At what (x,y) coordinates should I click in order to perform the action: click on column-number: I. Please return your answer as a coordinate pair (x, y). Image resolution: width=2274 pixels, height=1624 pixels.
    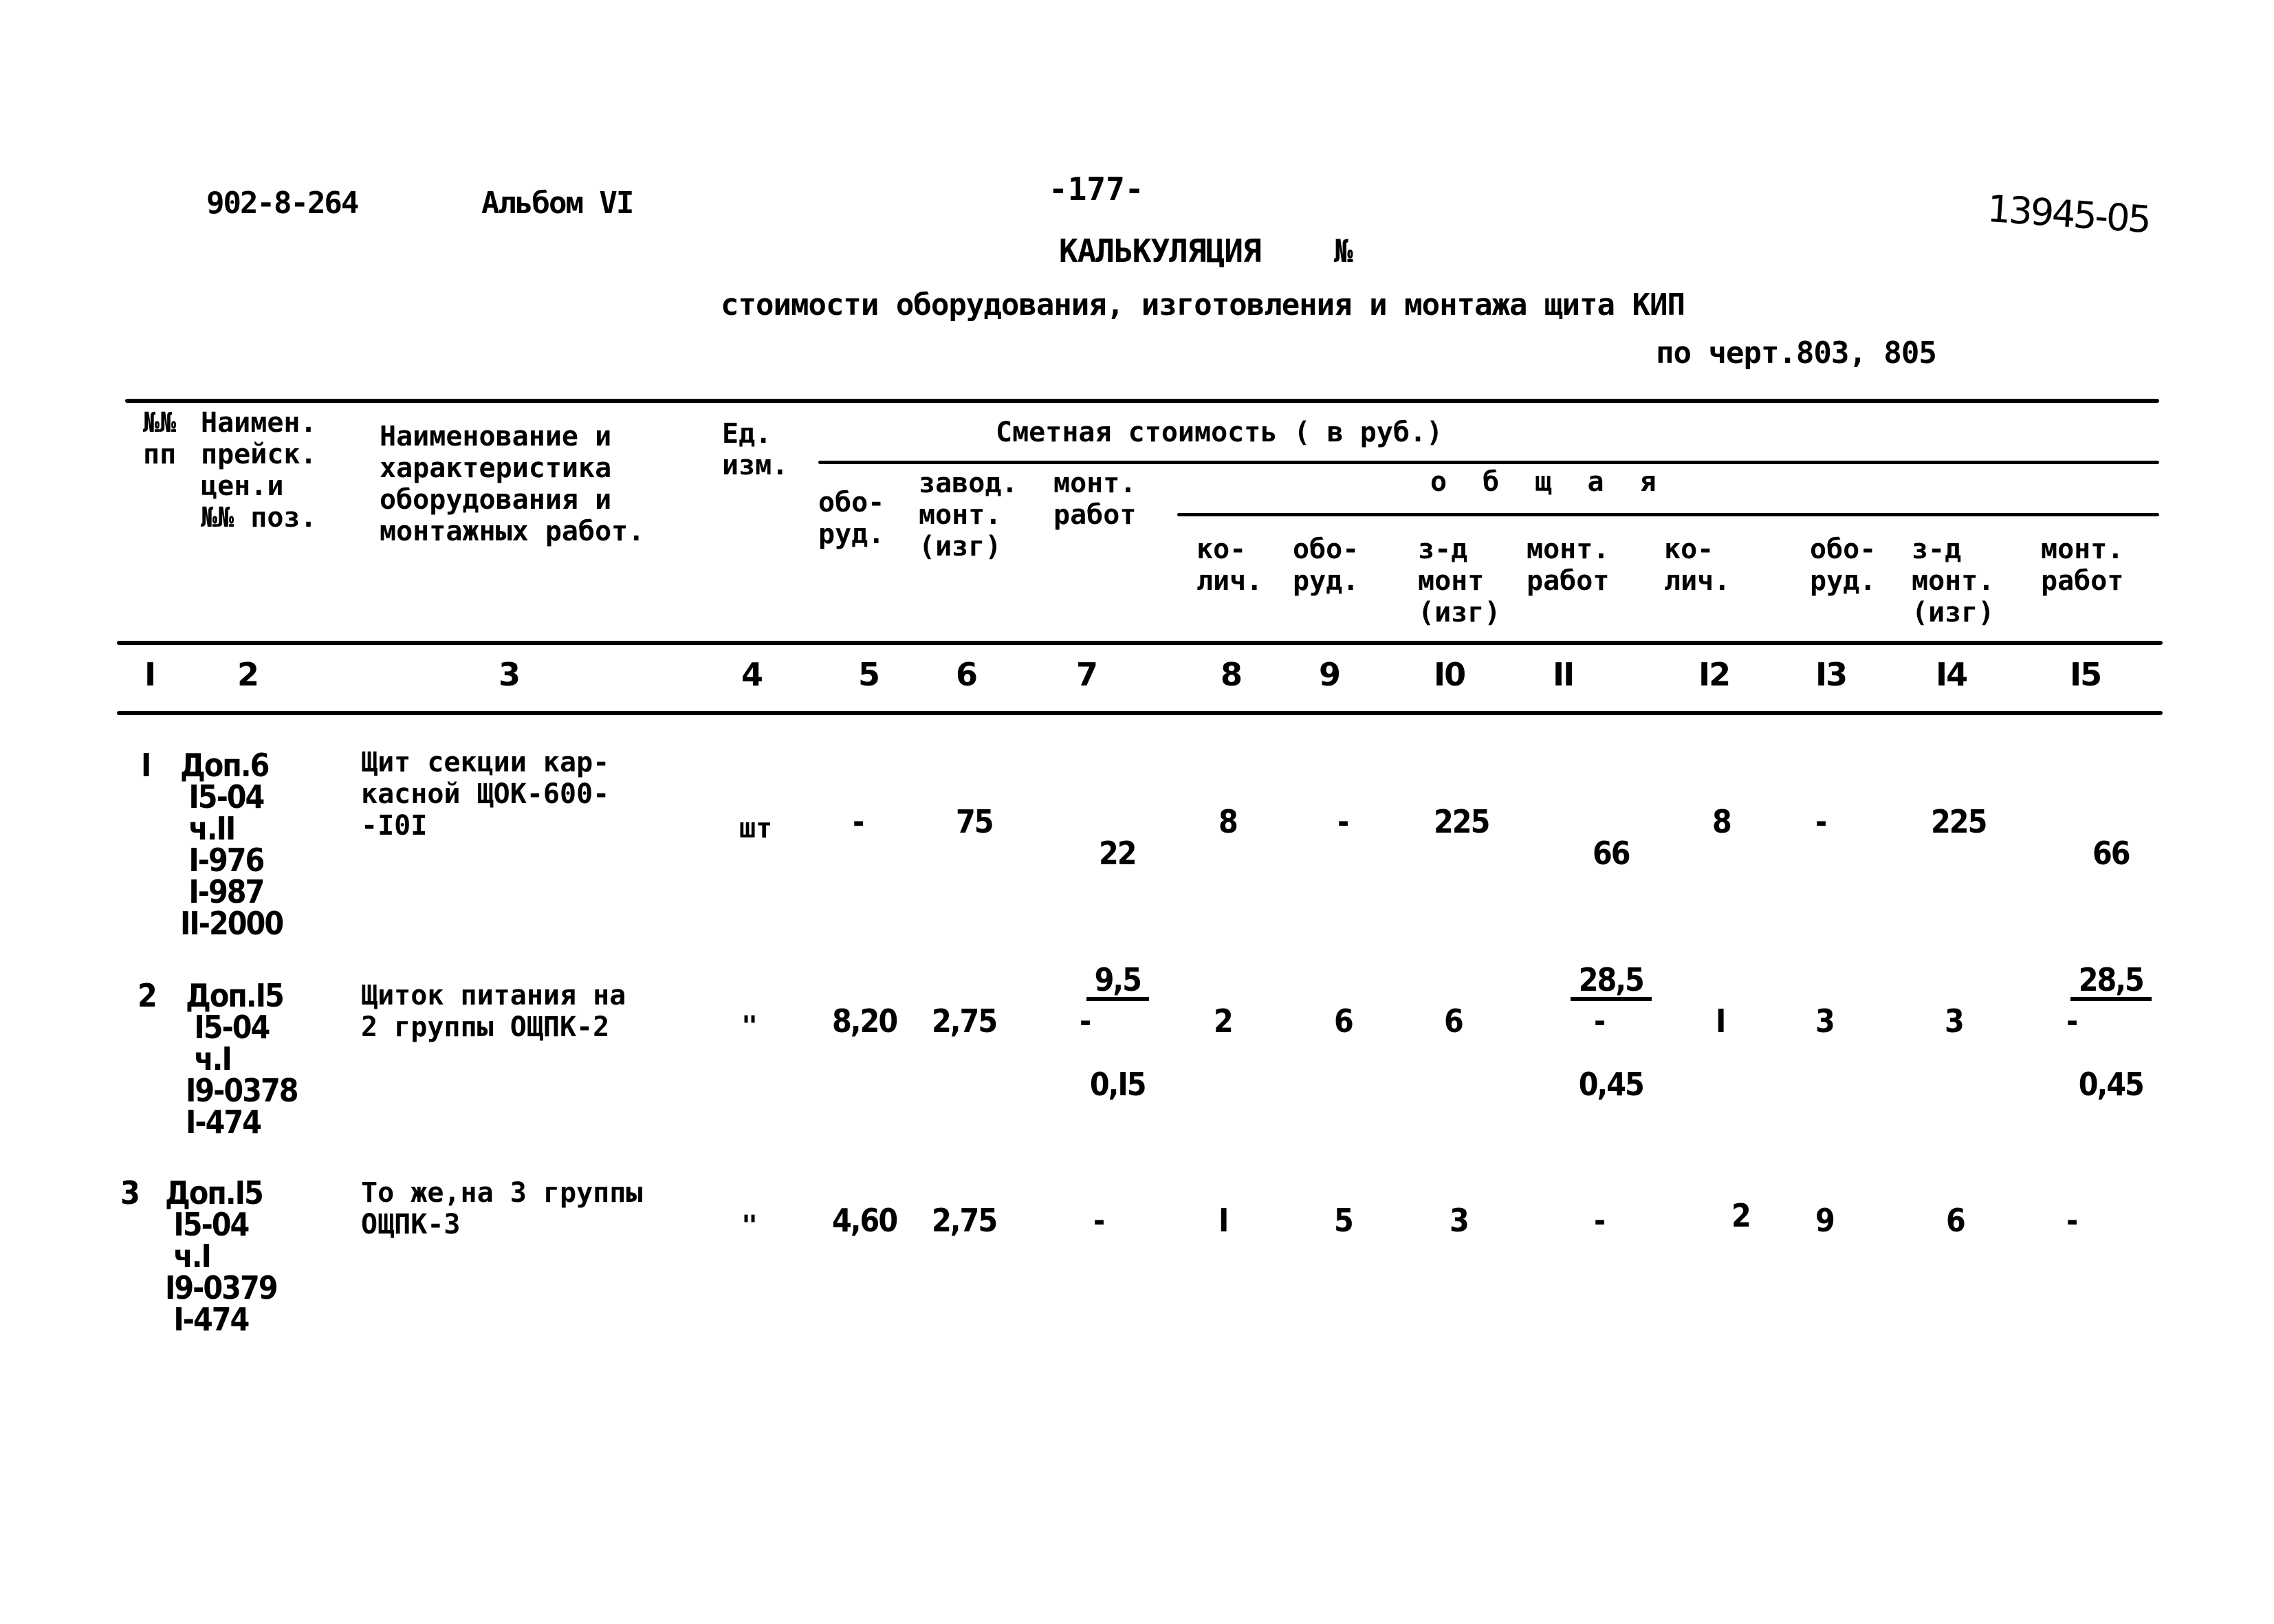
    Looking at the image, I should click on (150, 674).